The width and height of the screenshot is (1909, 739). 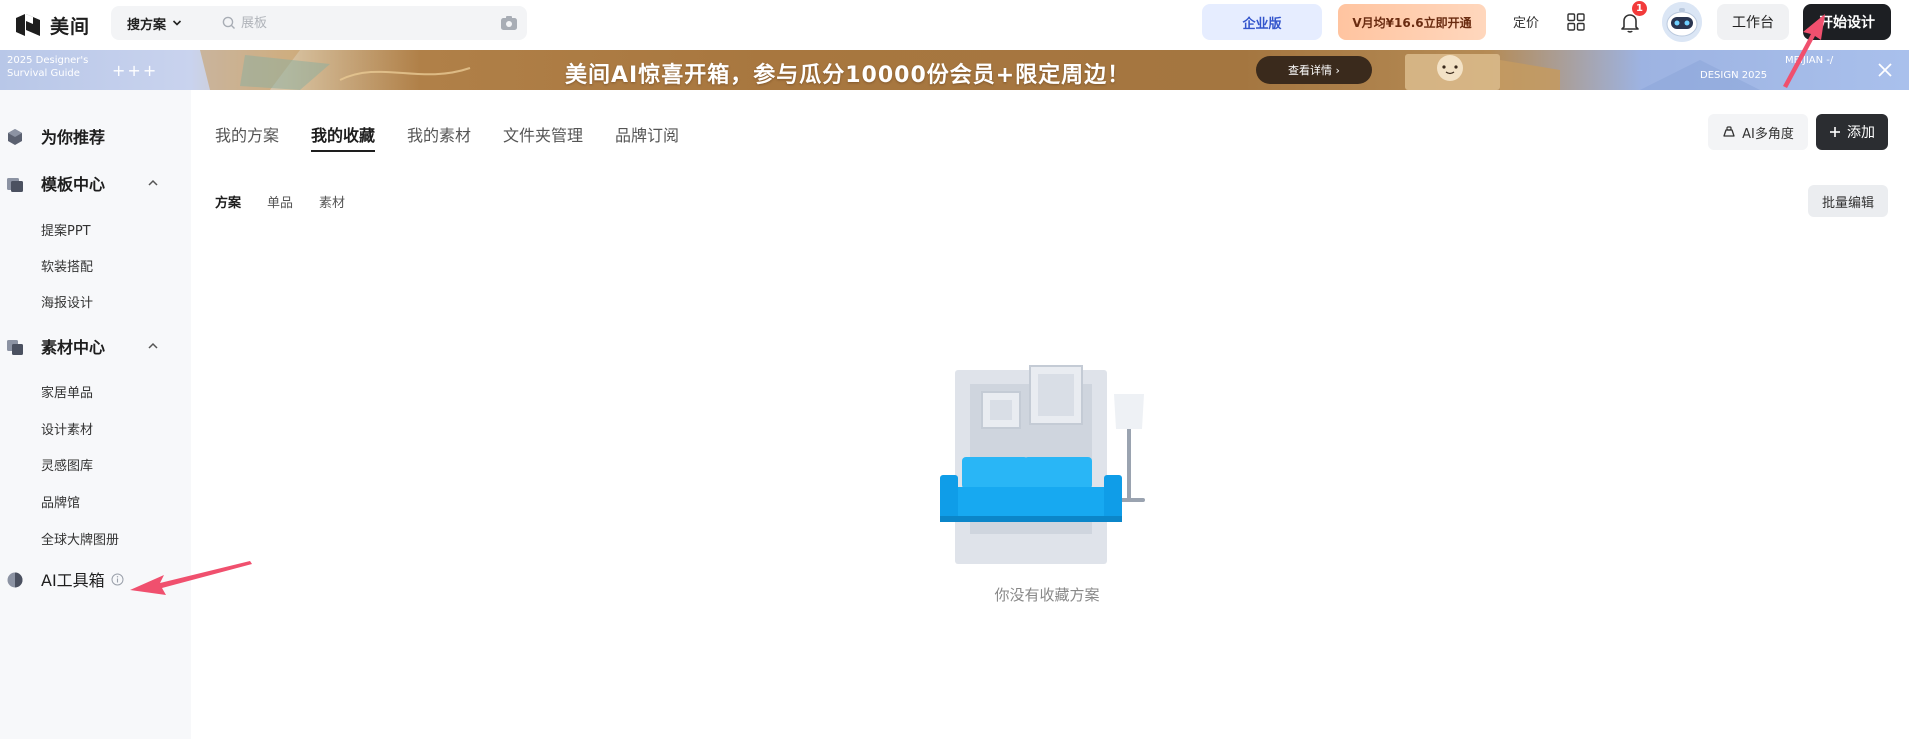 What do you see at coordinates (67, 391) in the screenshot?
I see `sidebar-item-home-products: 家居单品` at bounding box center [67, 391].